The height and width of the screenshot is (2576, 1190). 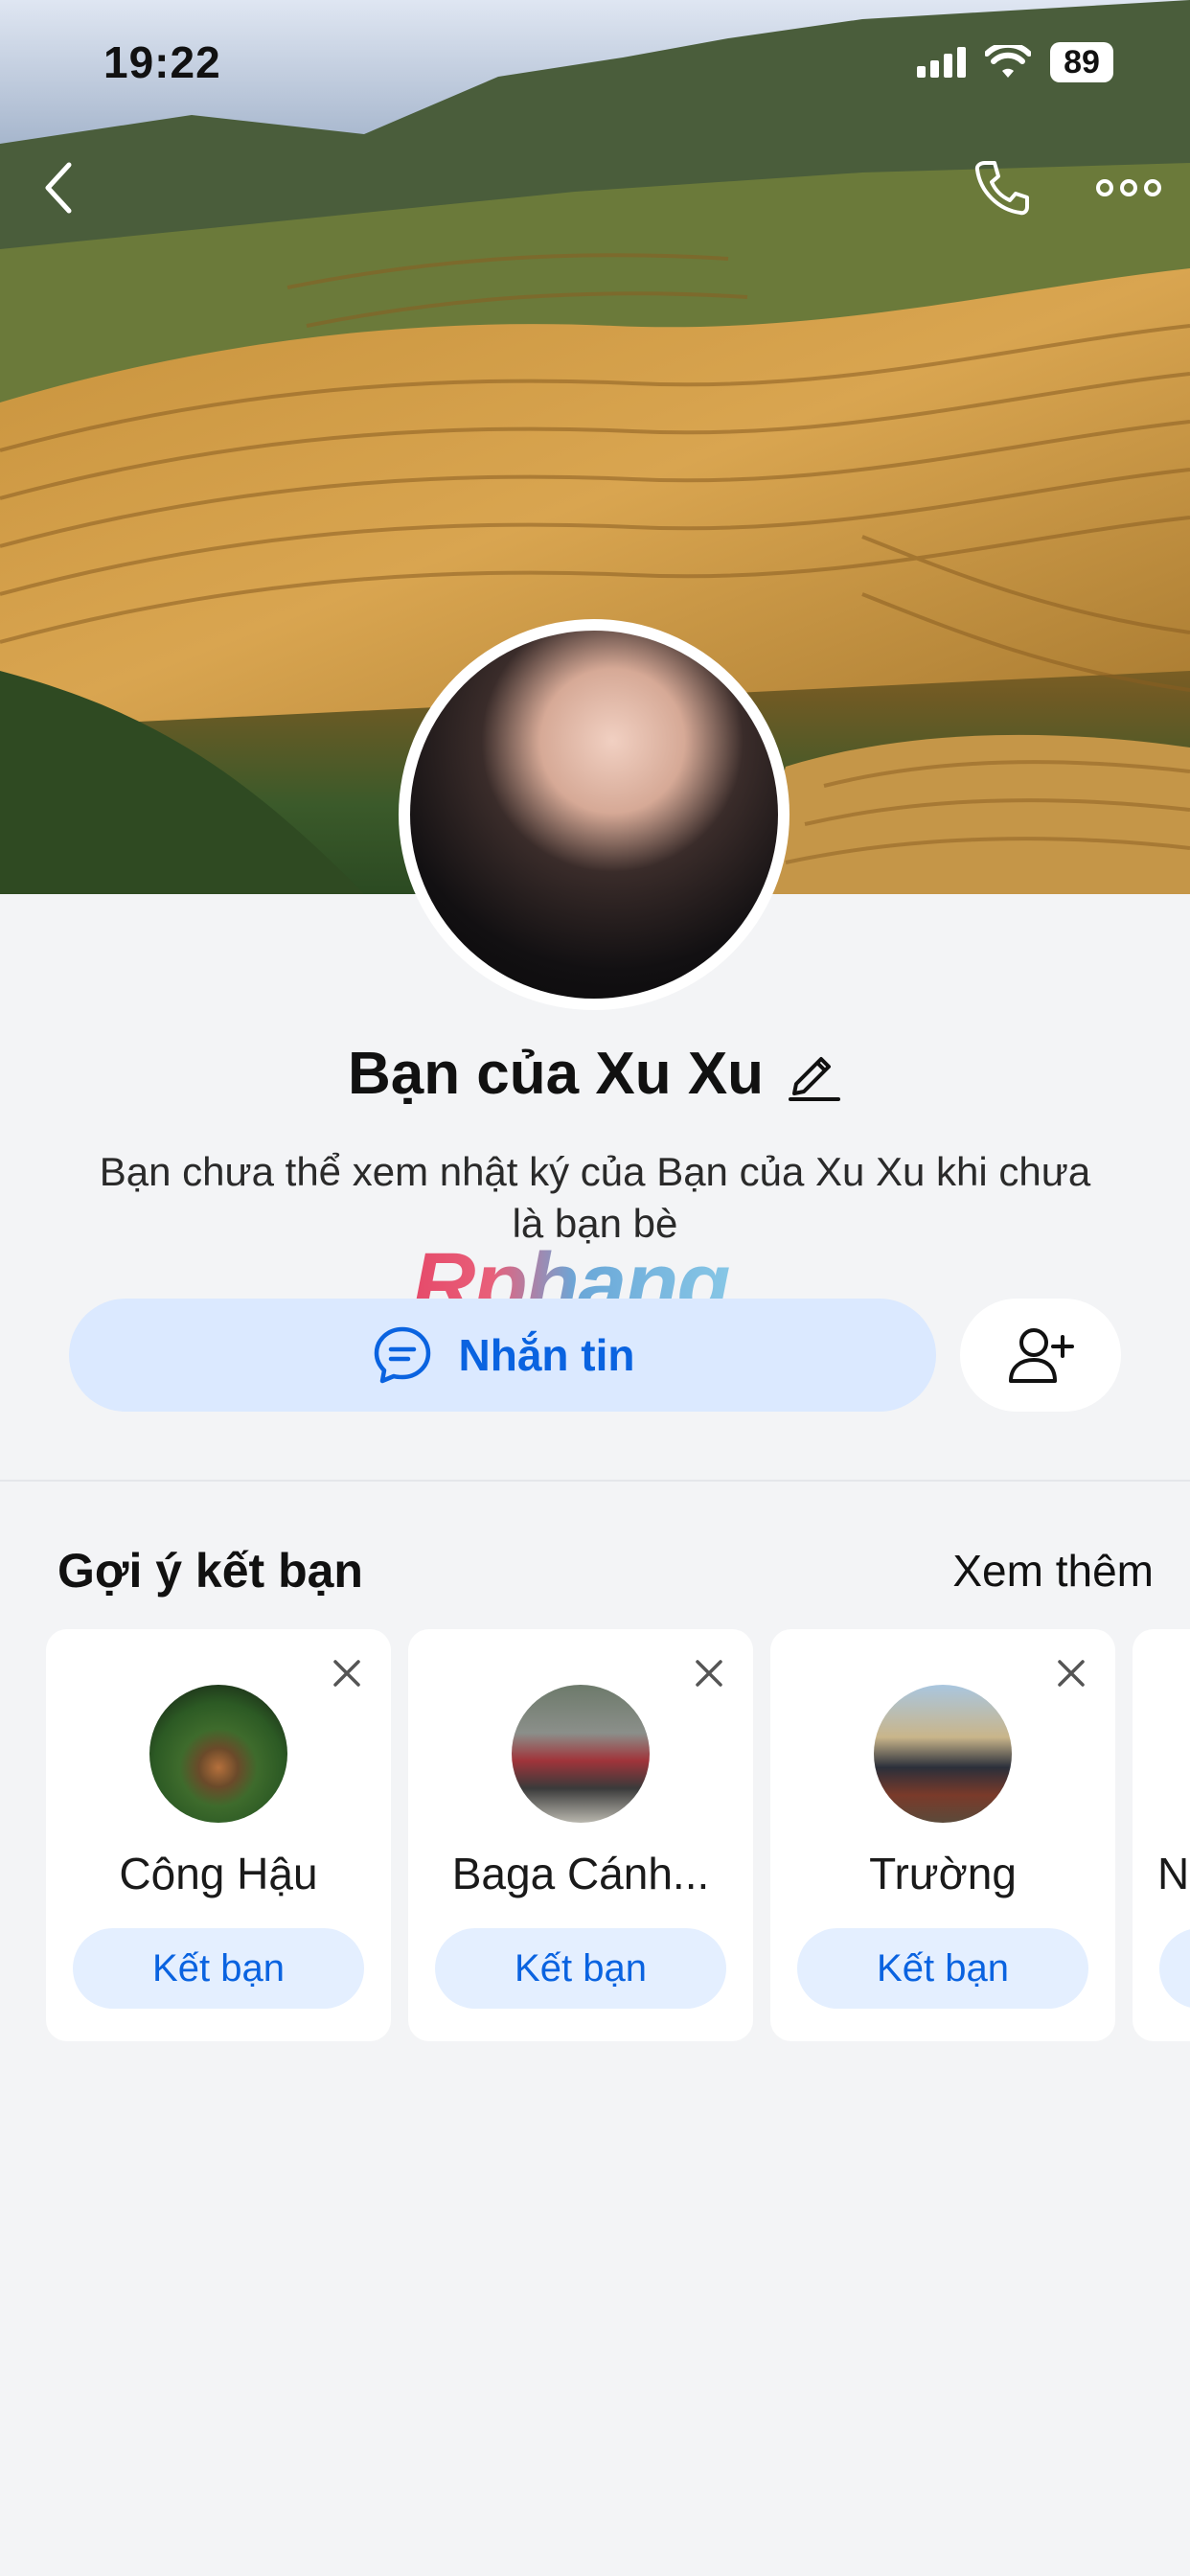 I want to click on suggestion-name: Trường, so click(x=943, y=1874).